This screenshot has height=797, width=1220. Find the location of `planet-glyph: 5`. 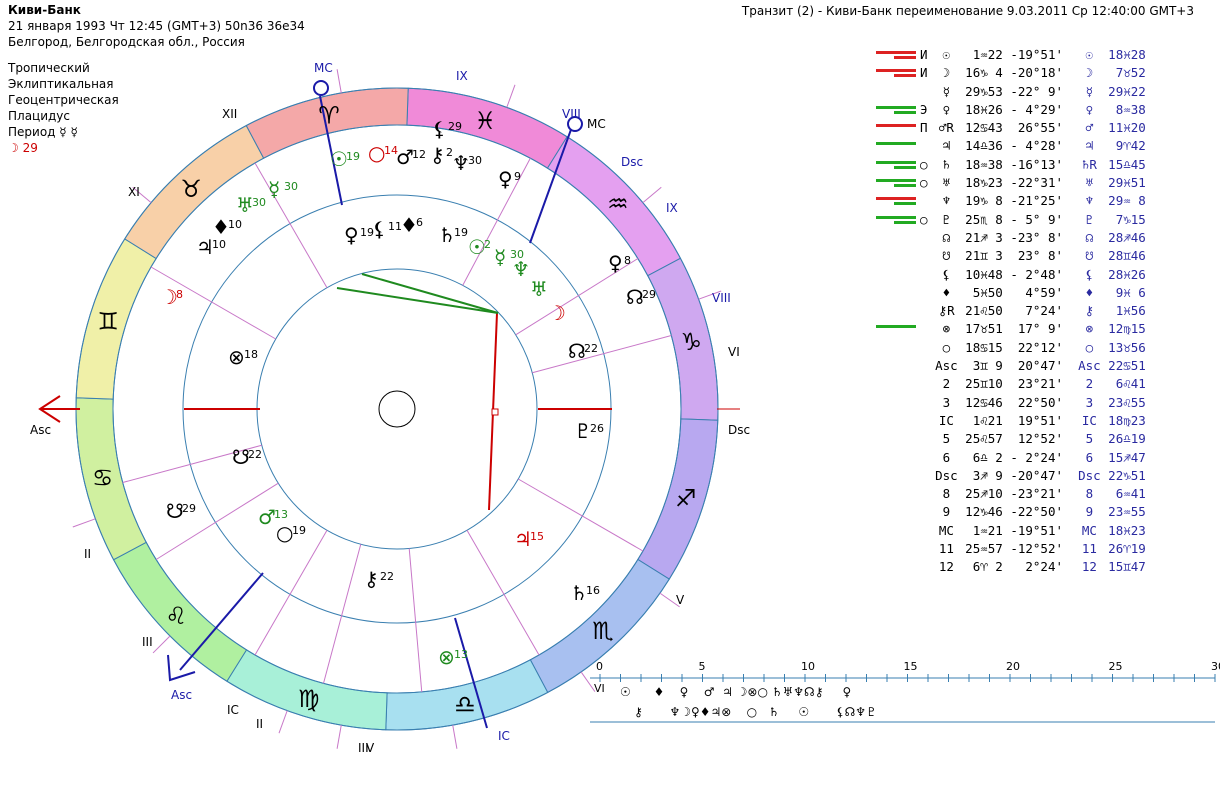

planet-glyph: 5 is located at coordinates (950, 439).